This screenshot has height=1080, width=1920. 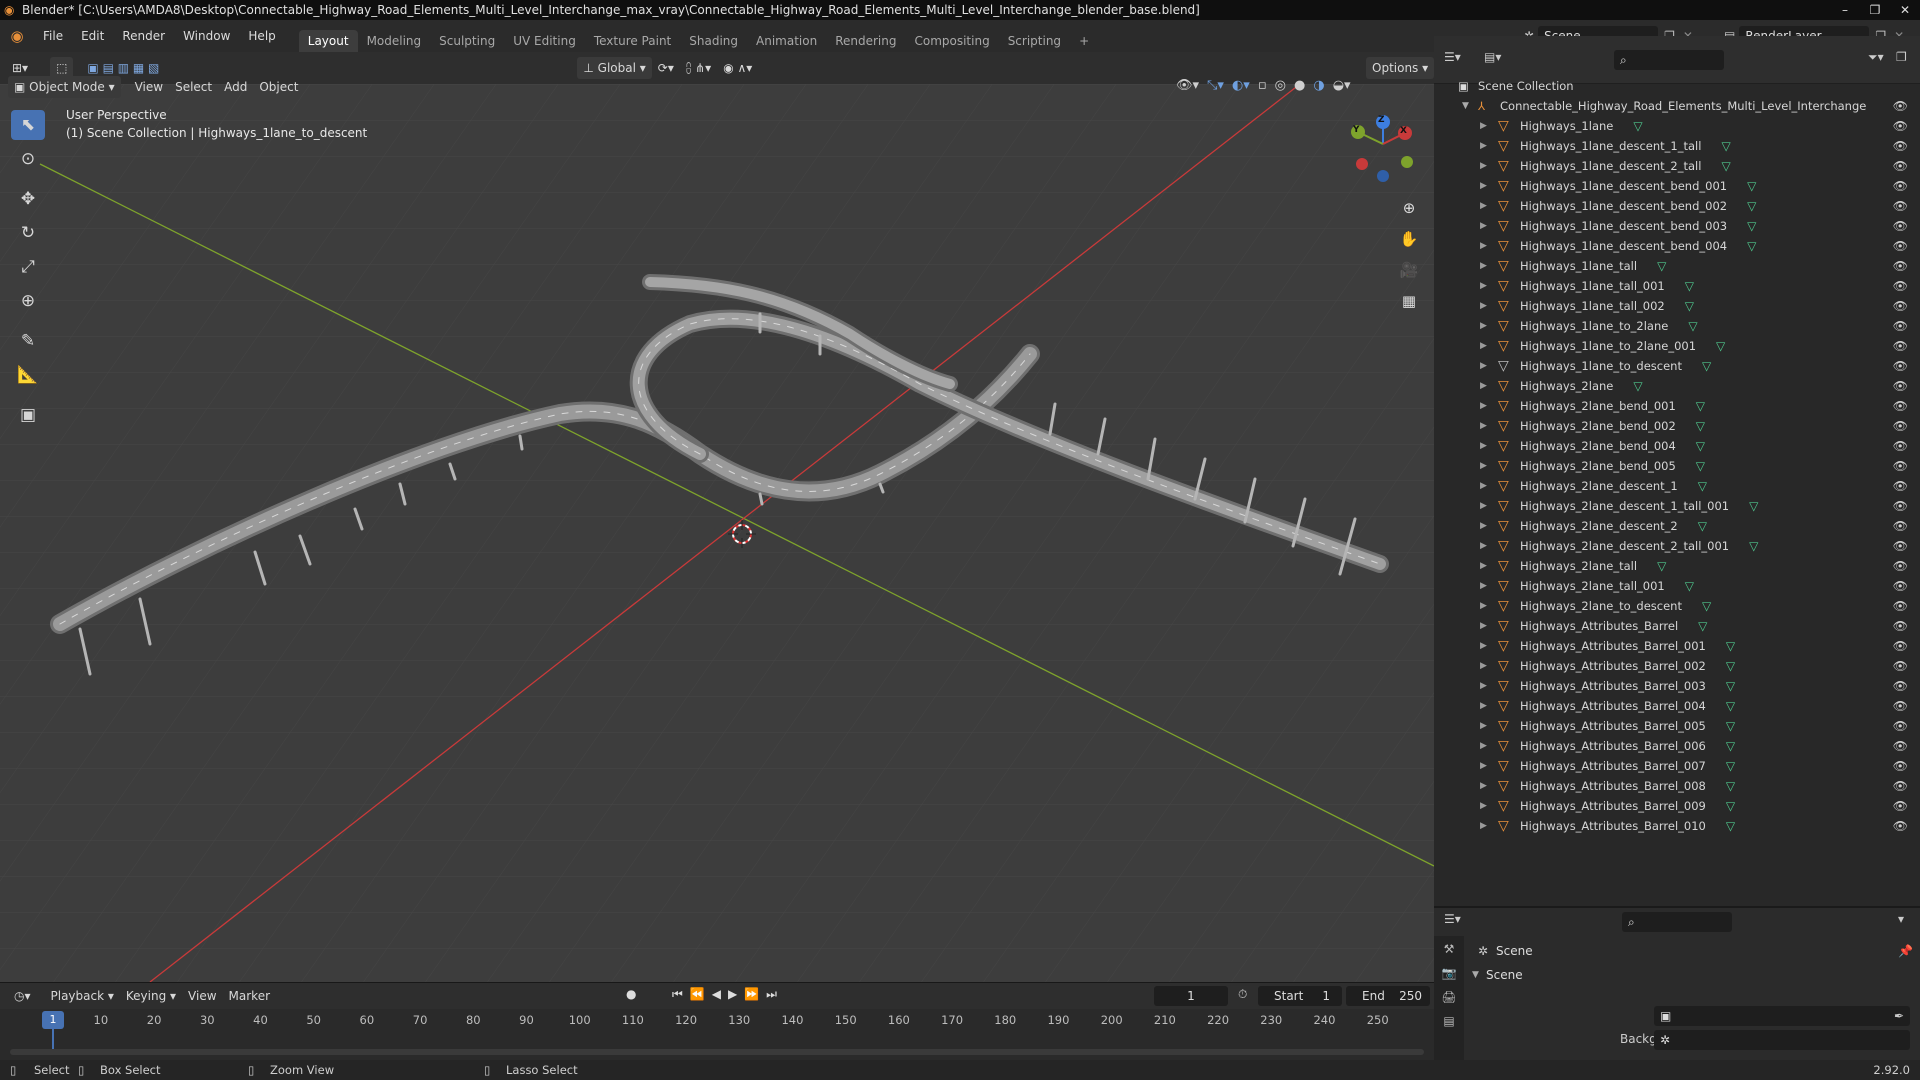 What do you see at coordinates (1677, 186) in the screenshot?
I see `outliner-item: ▶ ▽ Highways_1lane_descent_bend_001 ▽ 👁` at bounding box center [1677, 186].